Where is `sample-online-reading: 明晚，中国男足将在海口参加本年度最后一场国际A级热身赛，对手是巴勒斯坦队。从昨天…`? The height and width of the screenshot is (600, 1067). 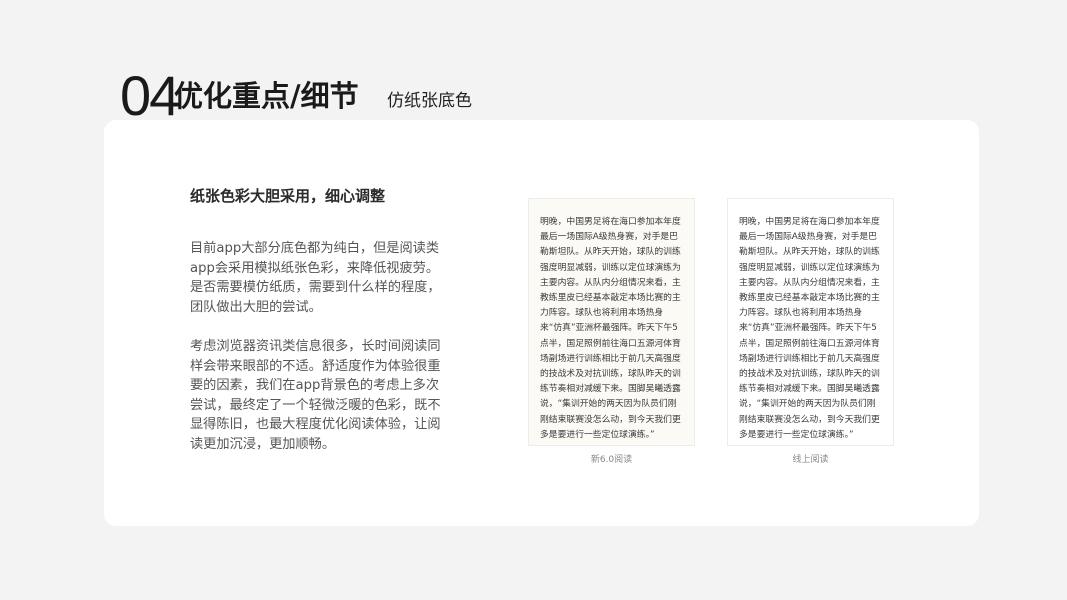
sample-online-reading: 明晚，中国男足将在海口参加本年度最后一场国际A级热身赛，对手是巴勒斯坦队。从昨天… is located at coordinates (810, 322).